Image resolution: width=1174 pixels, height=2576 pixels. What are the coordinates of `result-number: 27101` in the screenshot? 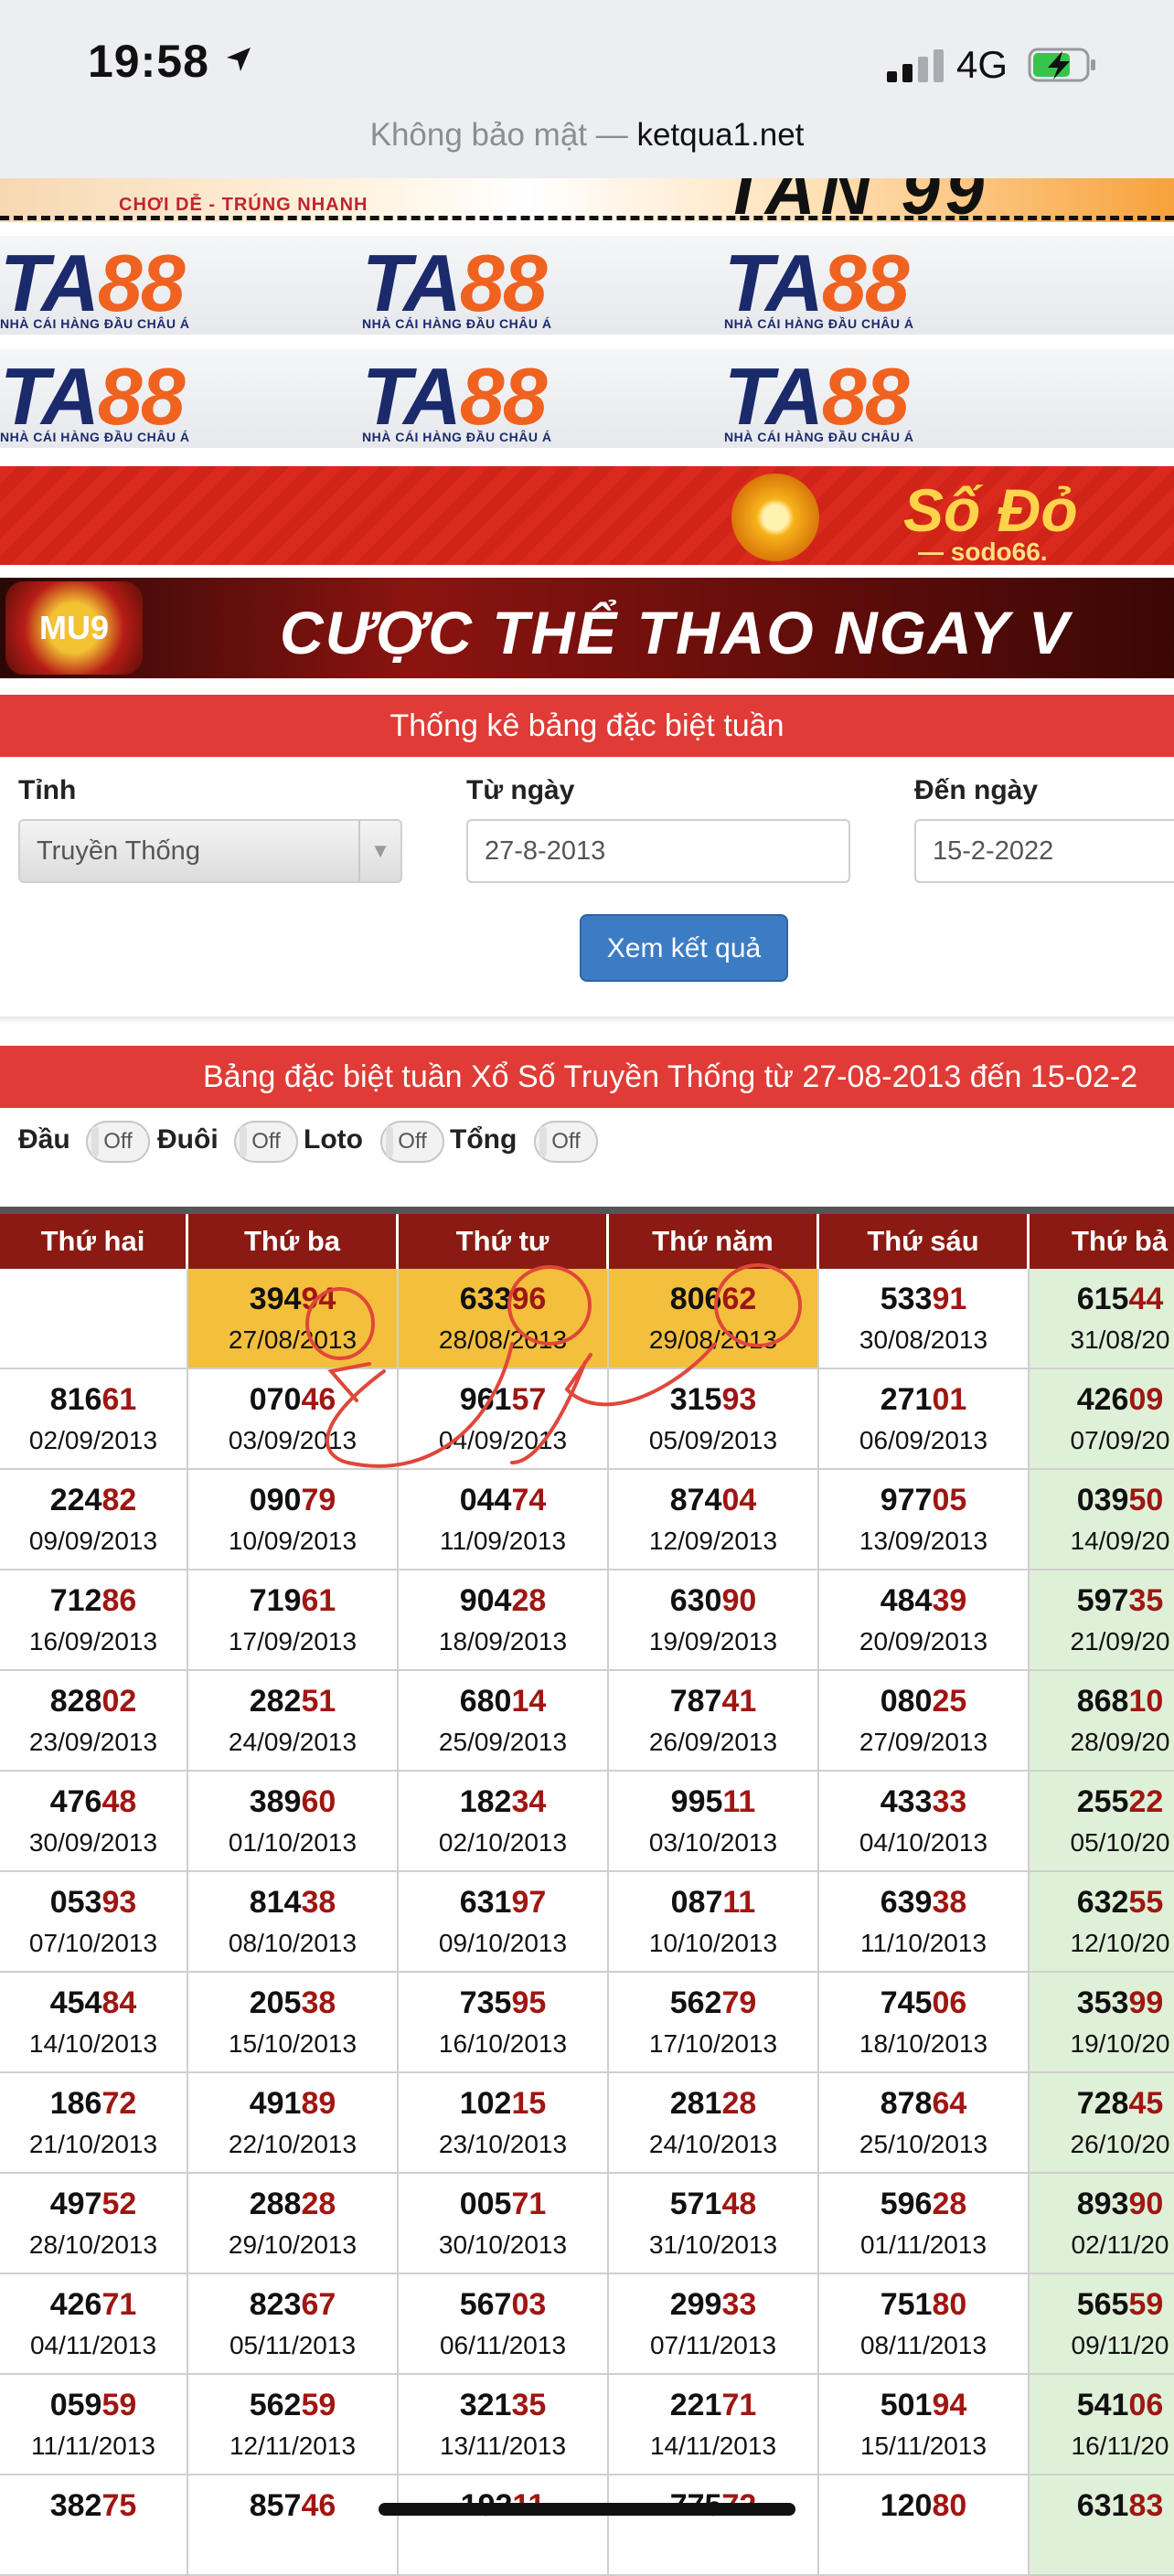 It's located at (923, 1399).